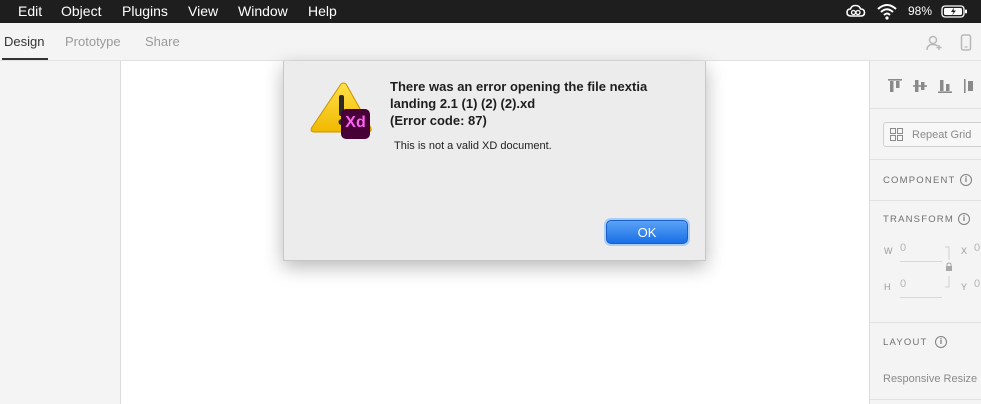 The width and height of the screenshot is (981, 404). What do you see at coordinates (322, 11) in the screenshot?
I see `menu-help: Help` at bounding box center [322, 11].